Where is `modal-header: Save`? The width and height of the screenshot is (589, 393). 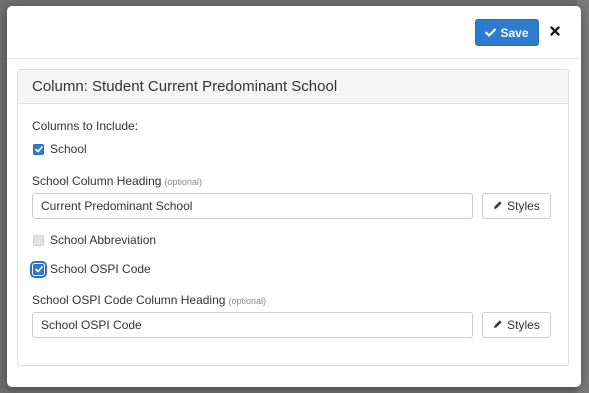 modal-header: Save is located at coordinates (294, 32).